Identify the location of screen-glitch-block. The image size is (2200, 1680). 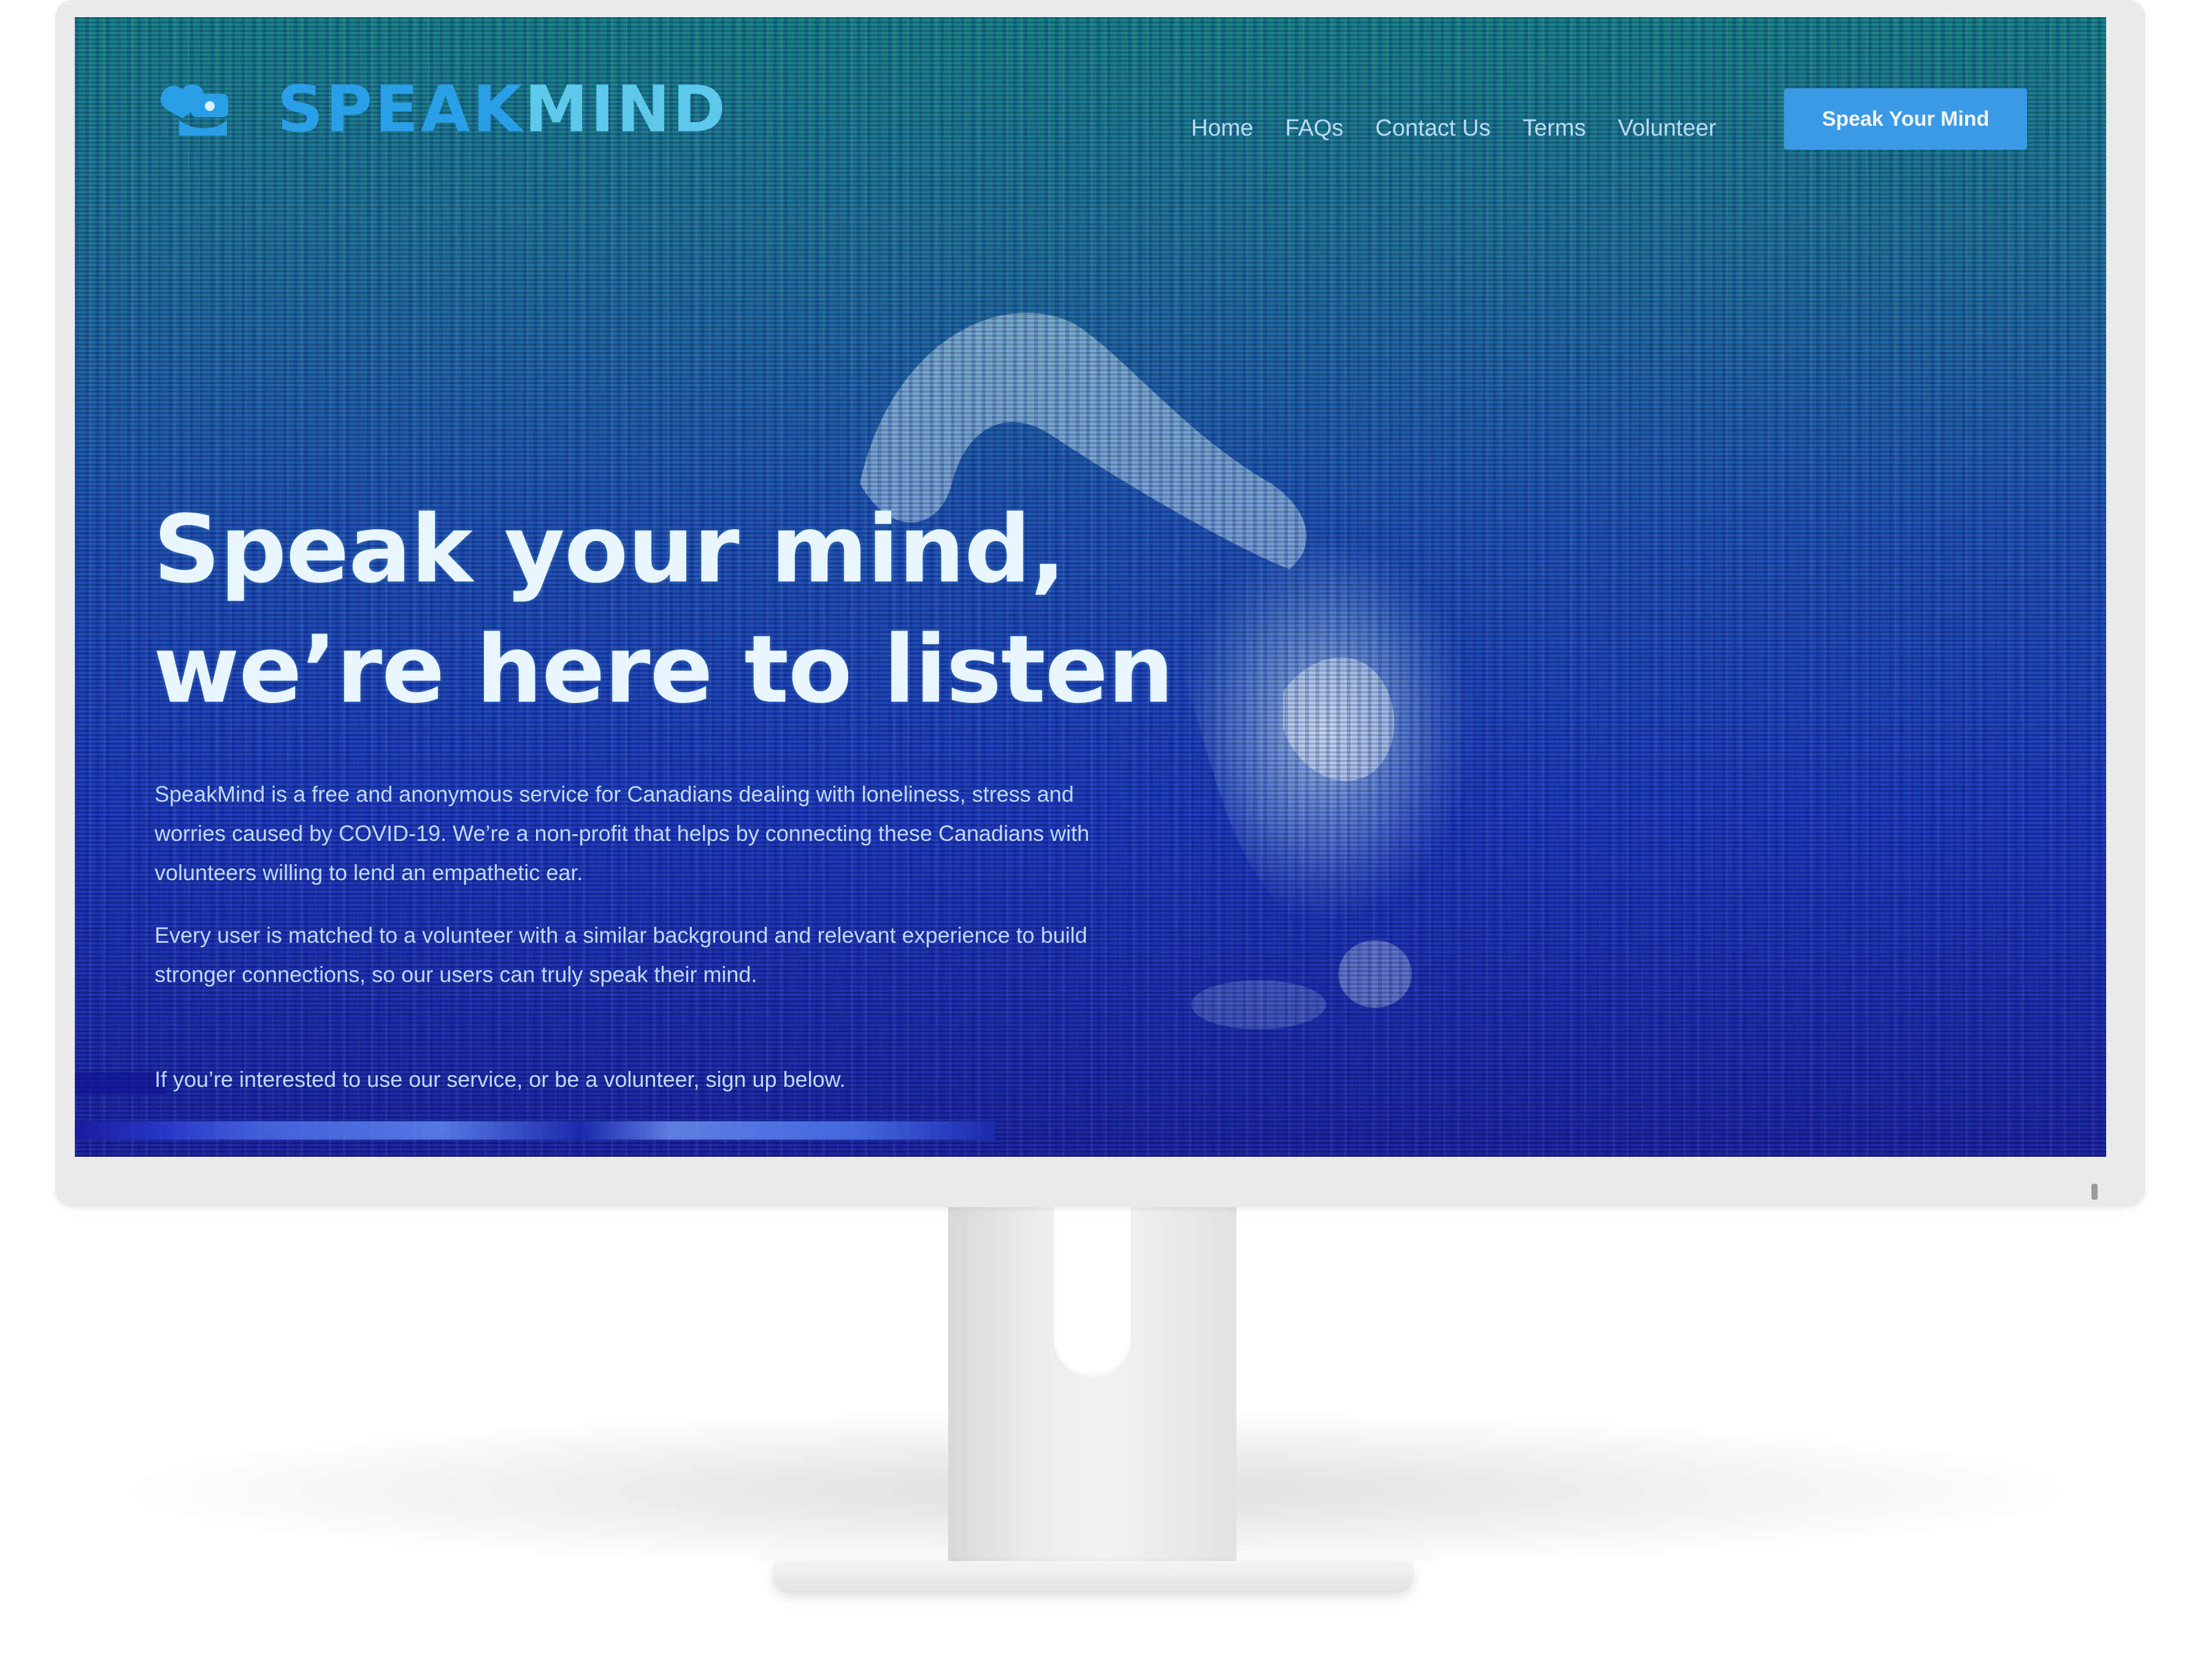
(121, 1083).